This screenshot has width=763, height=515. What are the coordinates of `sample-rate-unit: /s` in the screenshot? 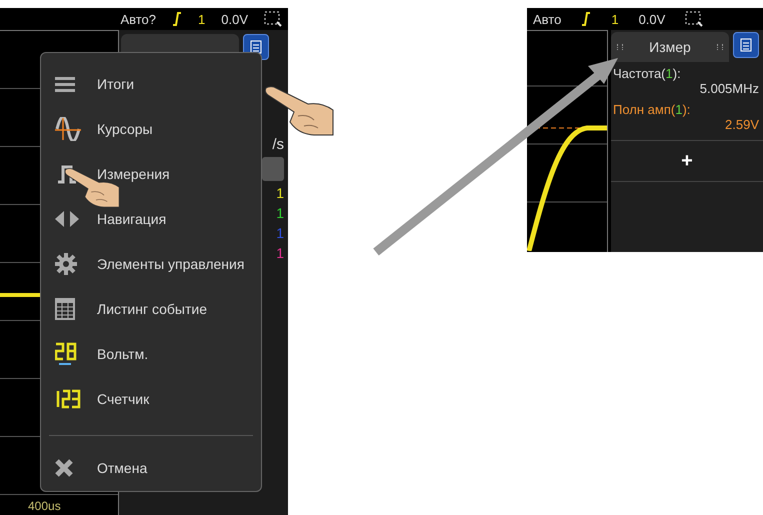 It's located at (278, 144).